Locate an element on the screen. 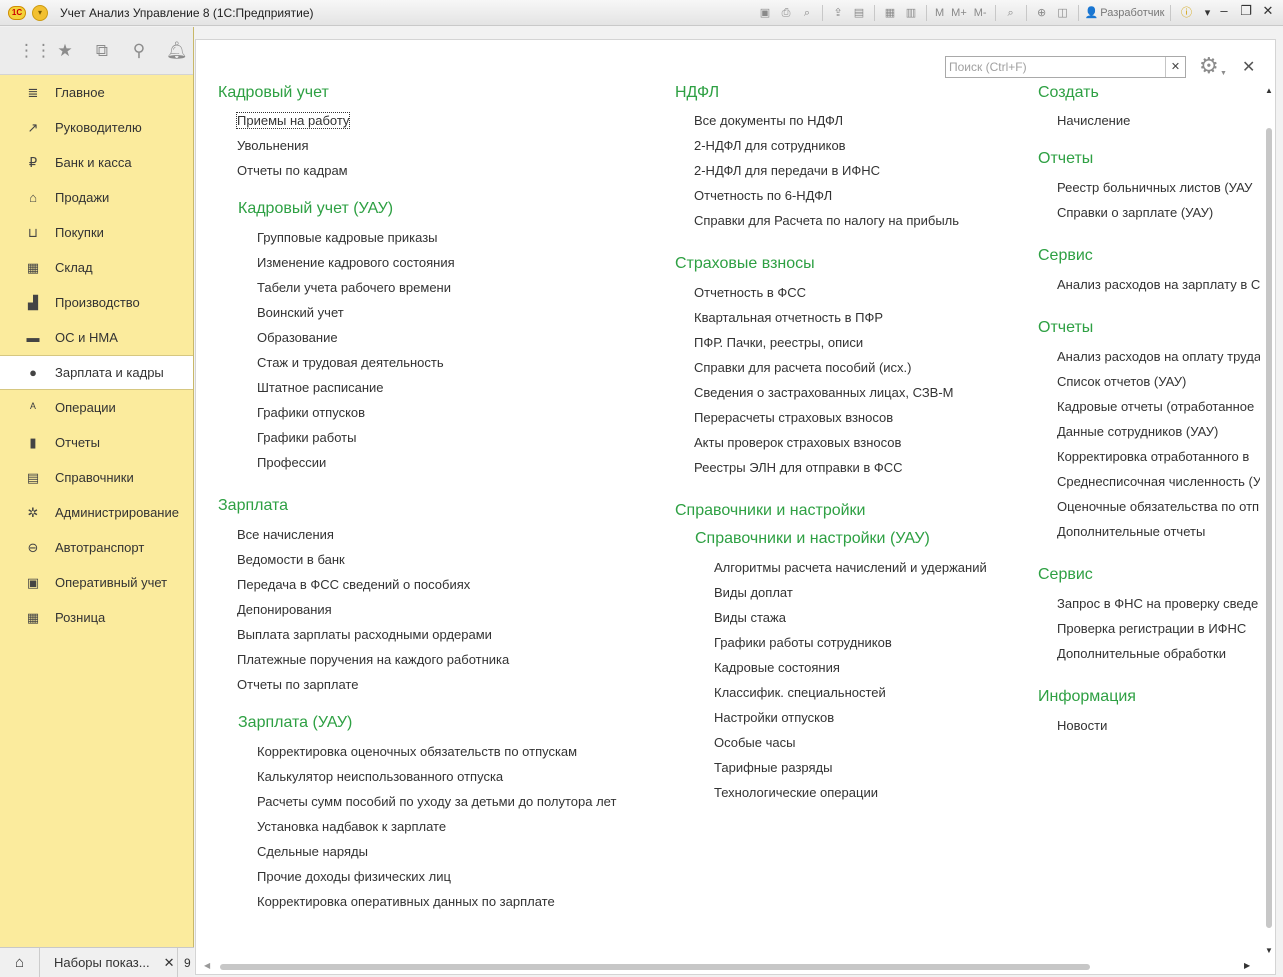 This screenshot has width=1283, height=977. command-link: Классифик. специальностей is located at coordinates (850, 692).